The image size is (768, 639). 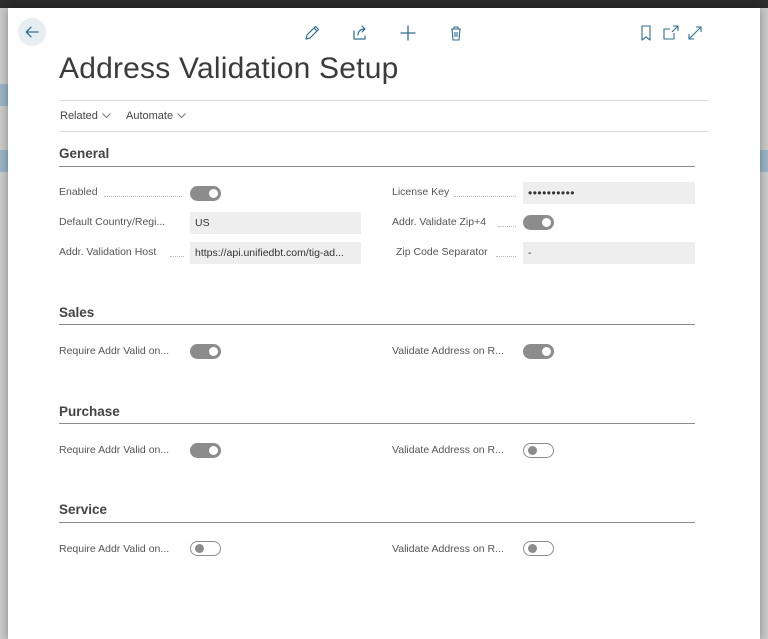 I want to click on sales-validate-toggle, so click(x=538, y=351).